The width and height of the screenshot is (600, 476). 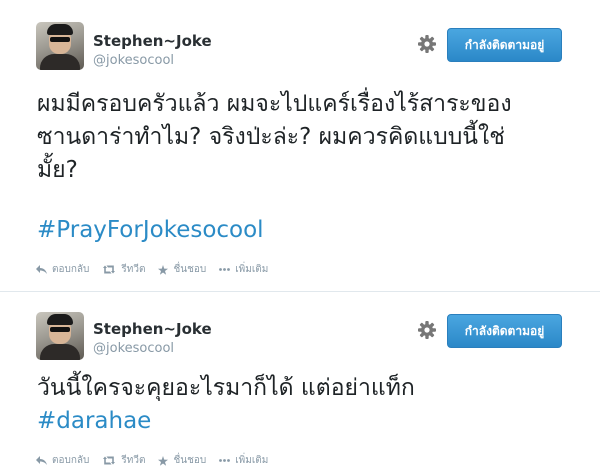 I want to click on hashtag-link: #PrayForJokesocool, so click(x=312, y=230).